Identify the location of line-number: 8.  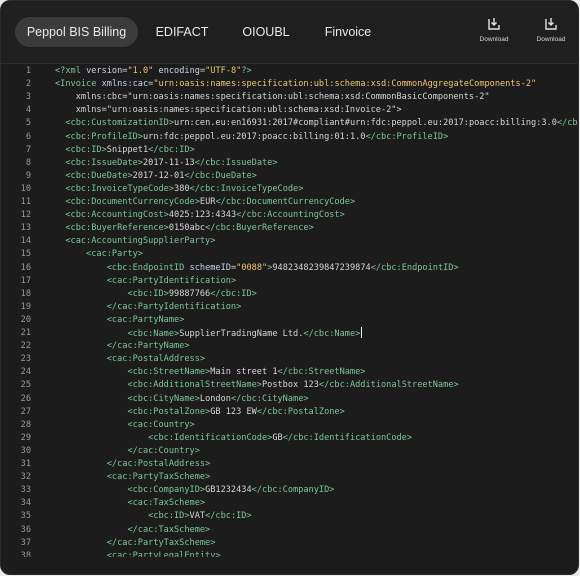
(28, 162).